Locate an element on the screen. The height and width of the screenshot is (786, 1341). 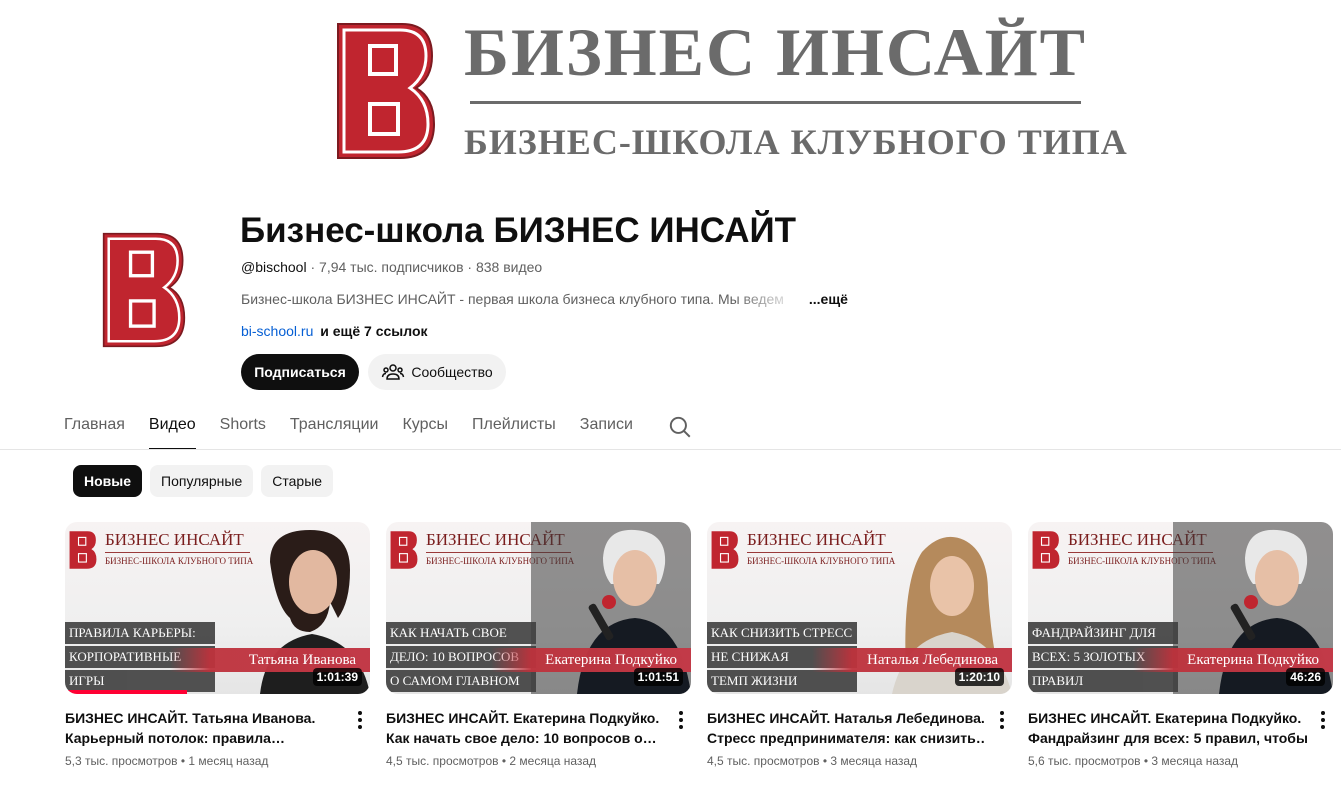
channel-avatar is located at coordinates (144, 290).